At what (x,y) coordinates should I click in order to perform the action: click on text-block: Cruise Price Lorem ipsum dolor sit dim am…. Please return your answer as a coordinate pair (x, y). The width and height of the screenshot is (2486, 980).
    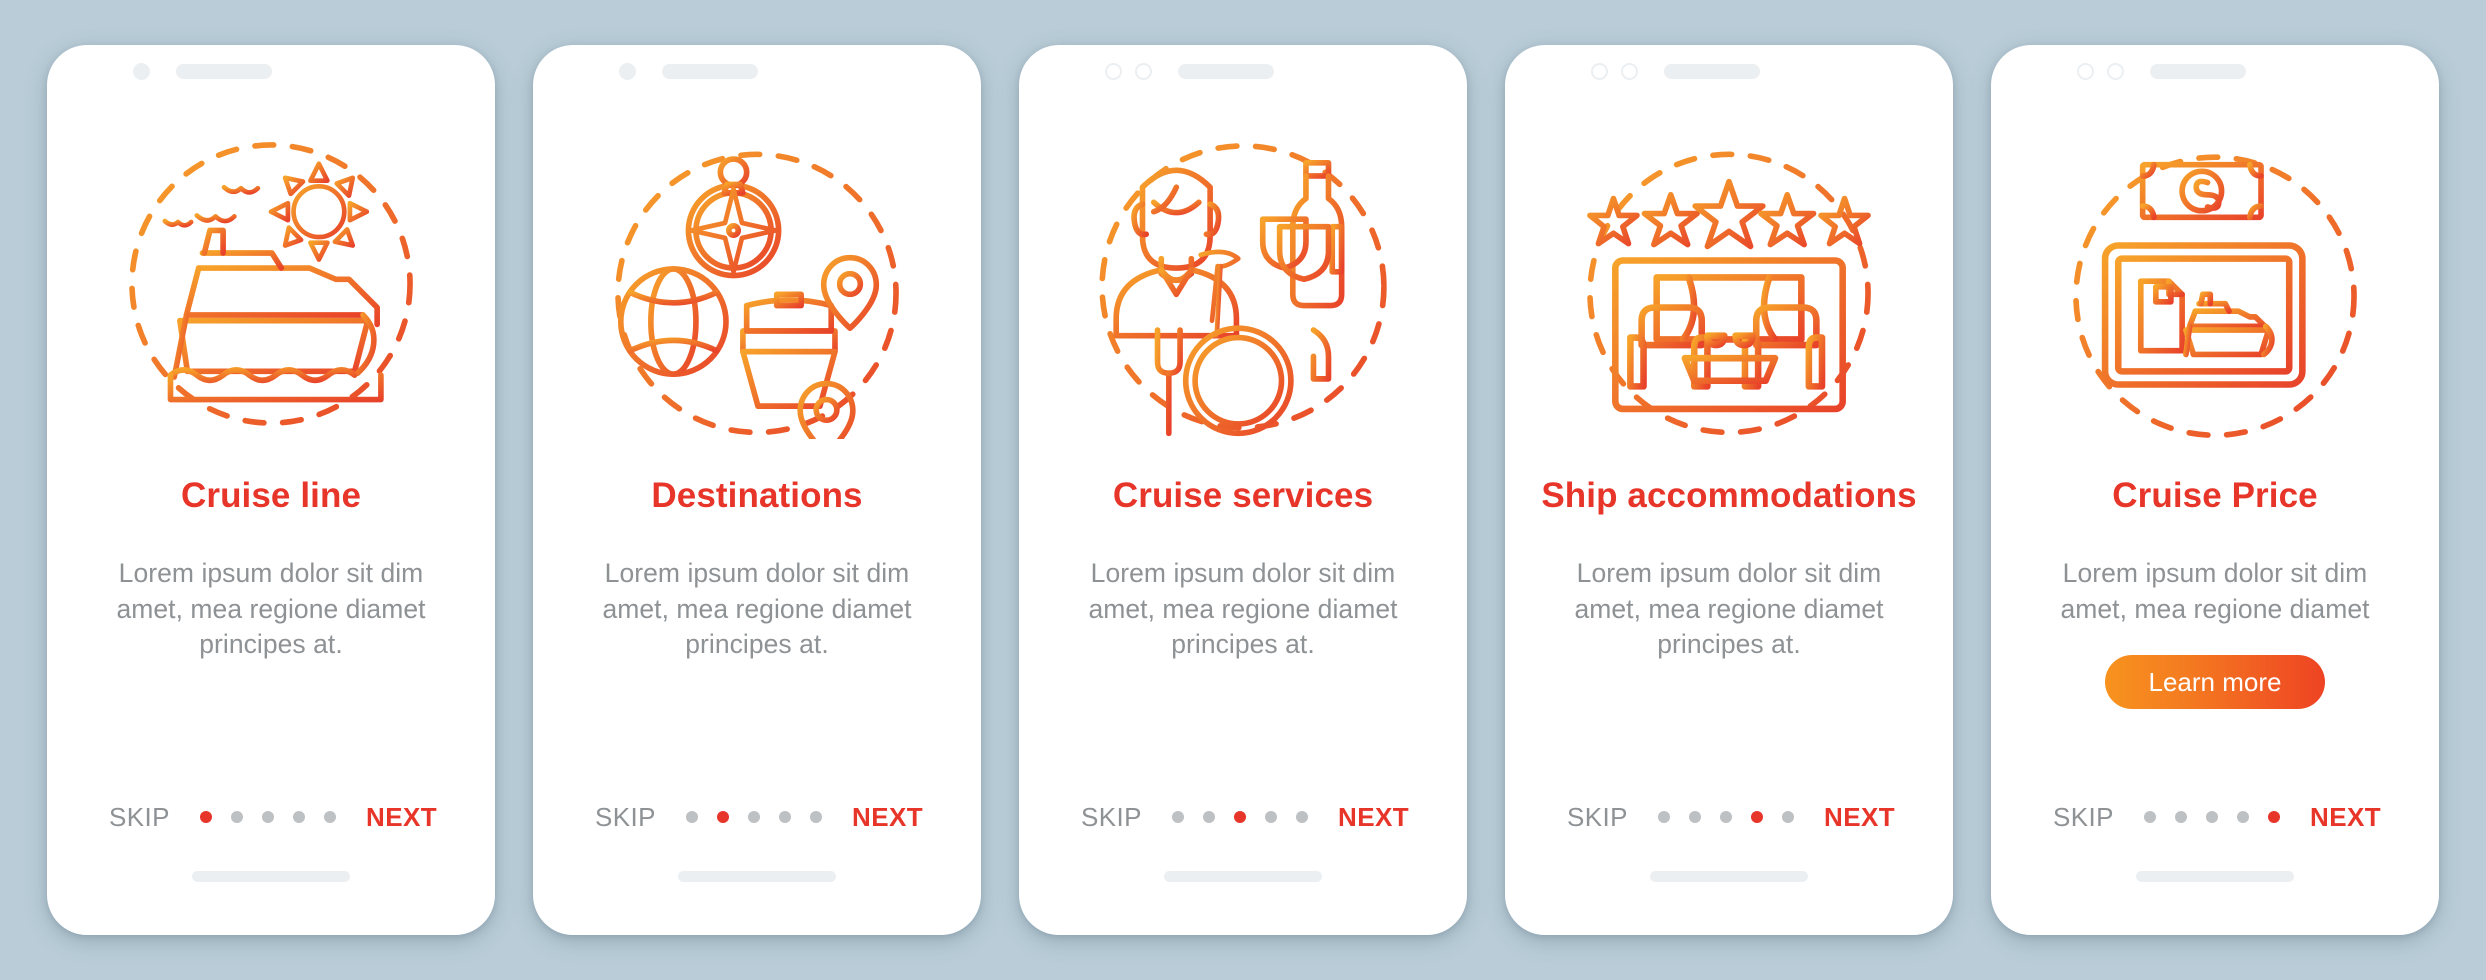
    Looking at the image, I should click on (2215, 538).